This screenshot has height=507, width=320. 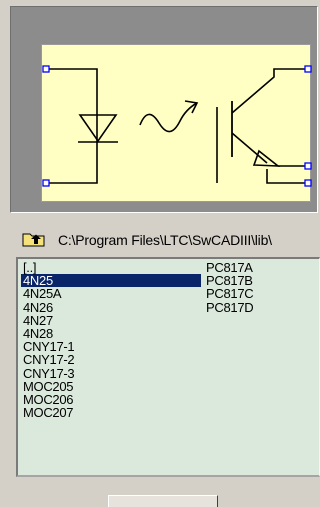 What do you see at coordinates (72, 105) in the screenshot?
I see `anode-wire` at bounding box center [72, 105].